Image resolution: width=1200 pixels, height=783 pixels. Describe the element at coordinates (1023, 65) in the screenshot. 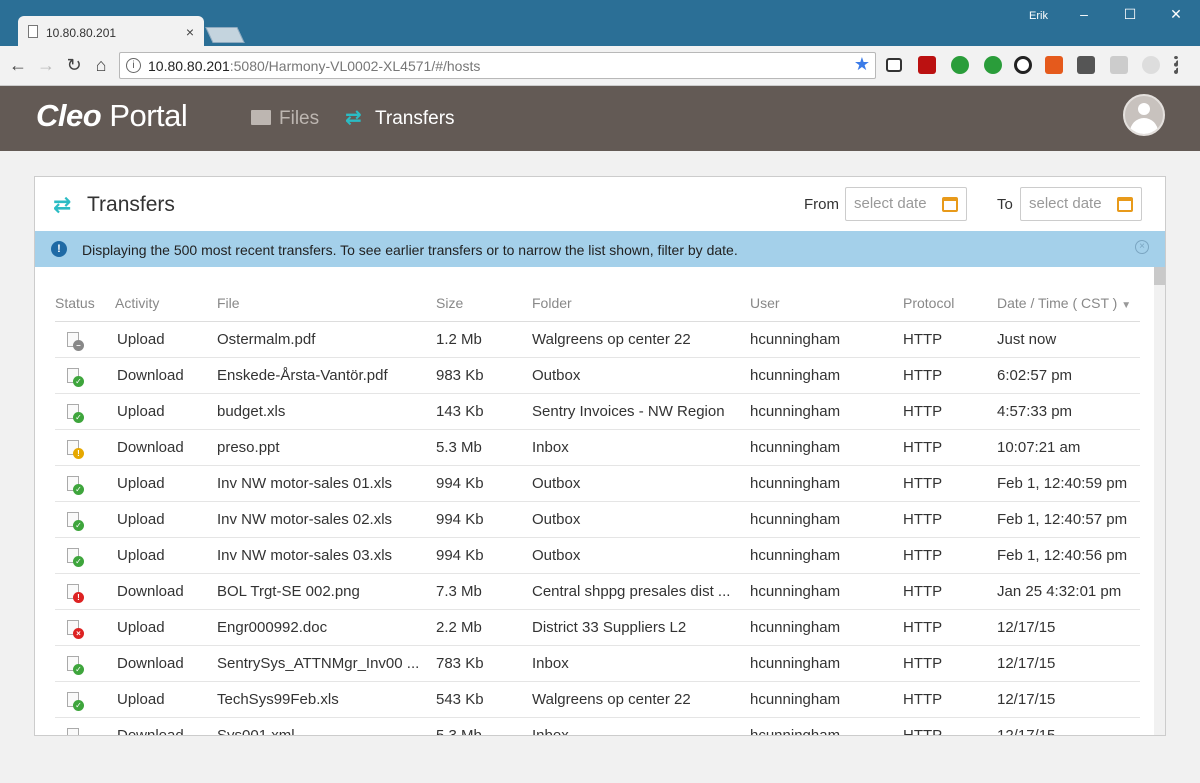

I see `record-extension-icon` at that location.